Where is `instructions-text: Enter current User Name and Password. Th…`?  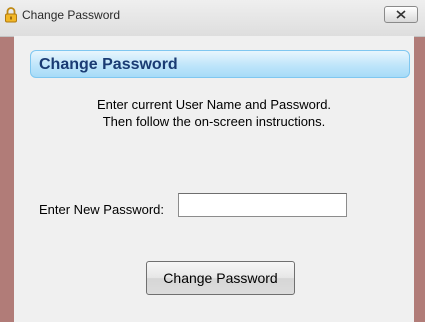 instructions-text: Enter current User Name and Password. Th… is located at coordinates (214, 113).